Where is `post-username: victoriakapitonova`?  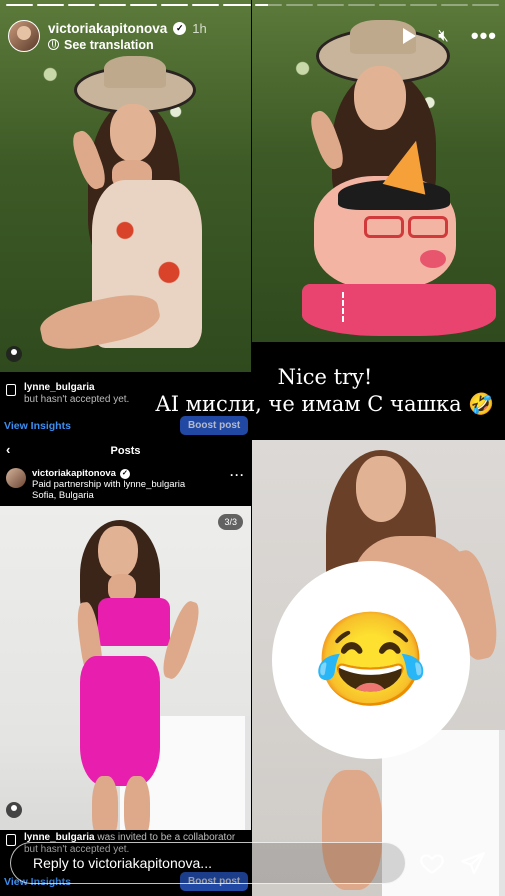 post-username: victoriakapitonova is located at coordinates (74, 473).